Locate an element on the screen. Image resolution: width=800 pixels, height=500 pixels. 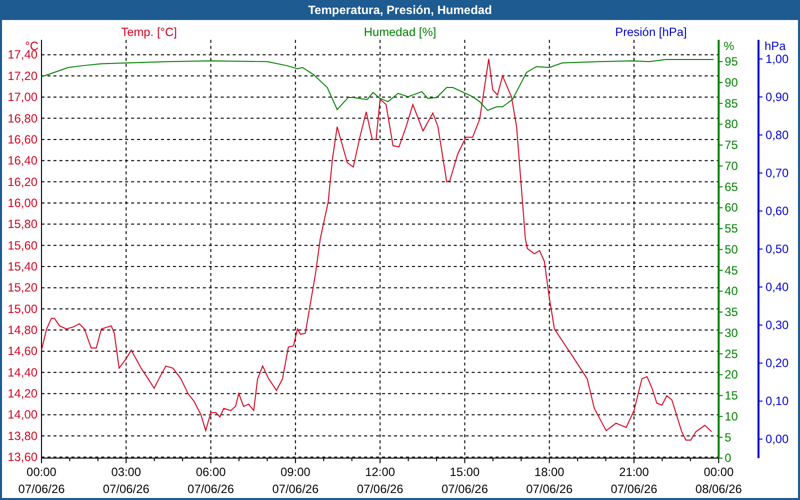
axis-unit: % is located at coordinates (729, 45).